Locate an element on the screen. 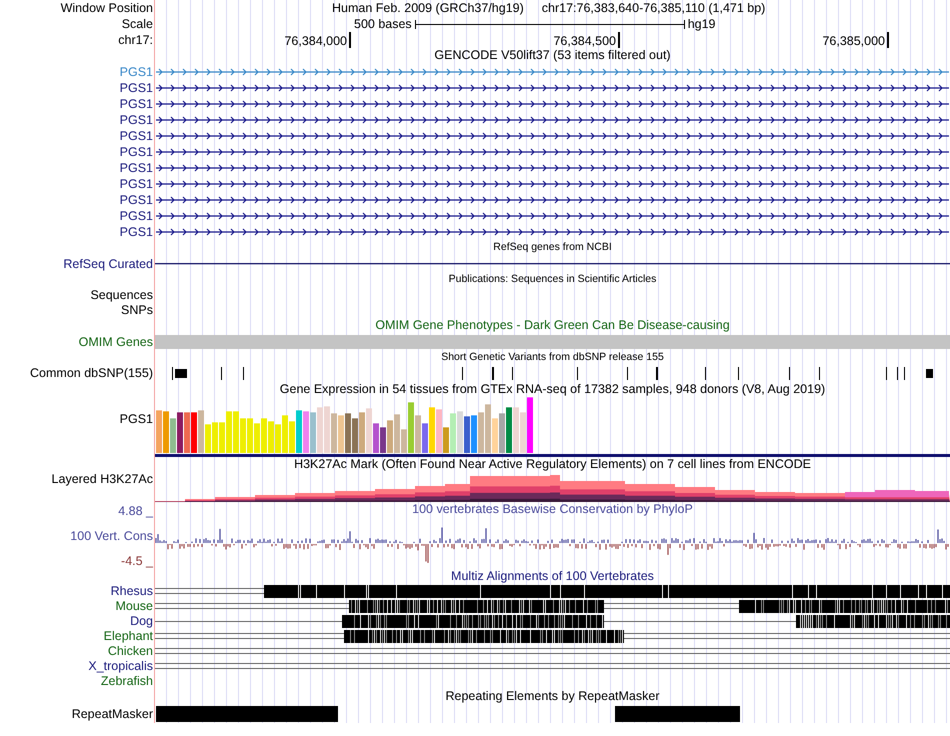  species-label: X_tropicalis is located at coordinates (120, 666).